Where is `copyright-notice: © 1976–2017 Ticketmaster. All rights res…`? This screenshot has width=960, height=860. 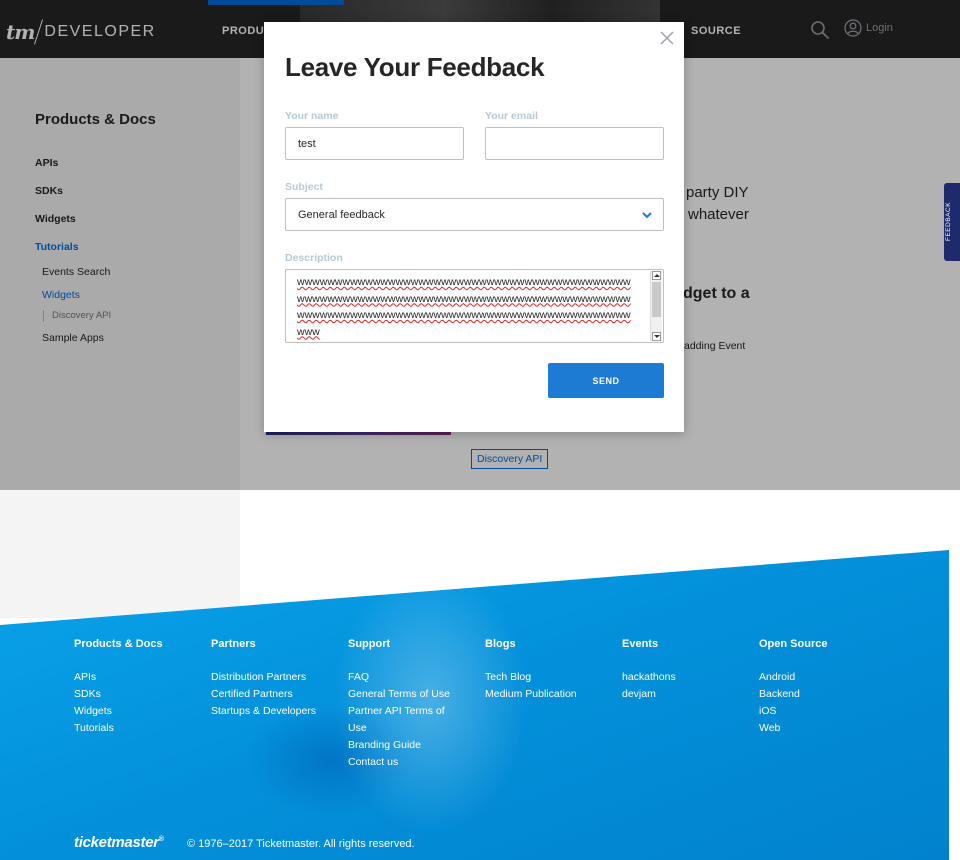
copyright-notice: © 1976–2017 Ticketmaster. All rights res… is located at coordinates (301, 844).